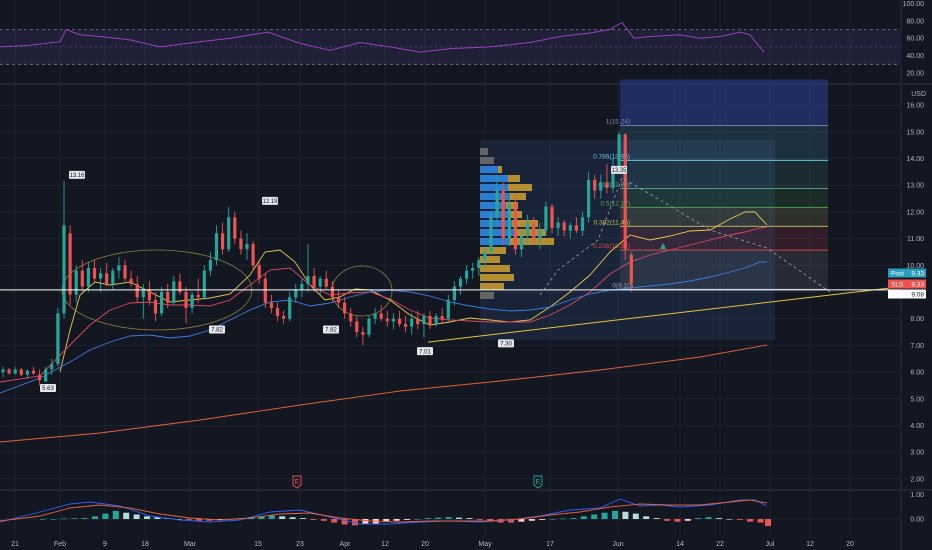 This screenshot has width=932, height=550. I want to click on date-axis-tick: 23, so click(300, 544).